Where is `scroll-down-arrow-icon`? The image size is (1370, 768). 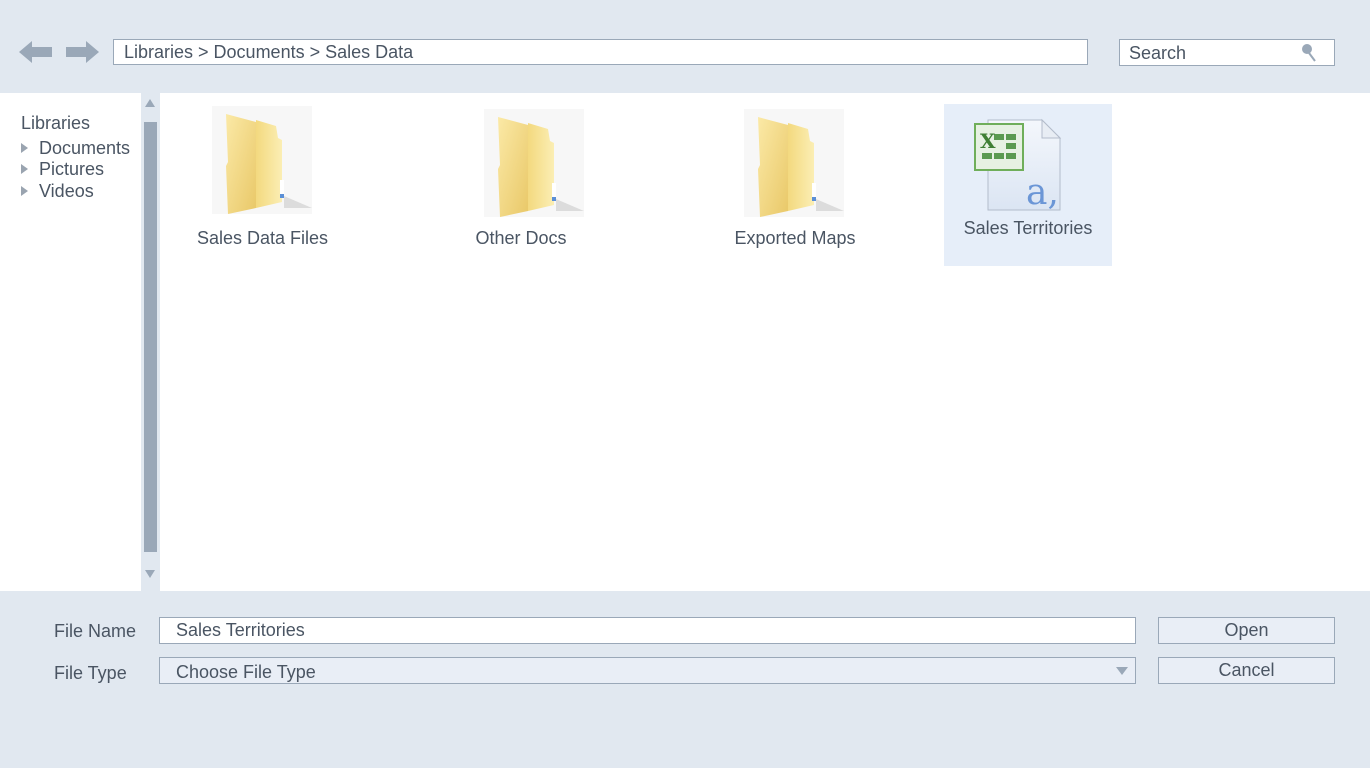
scroll-down-arrow-icon is located at coordinates (150, 574).